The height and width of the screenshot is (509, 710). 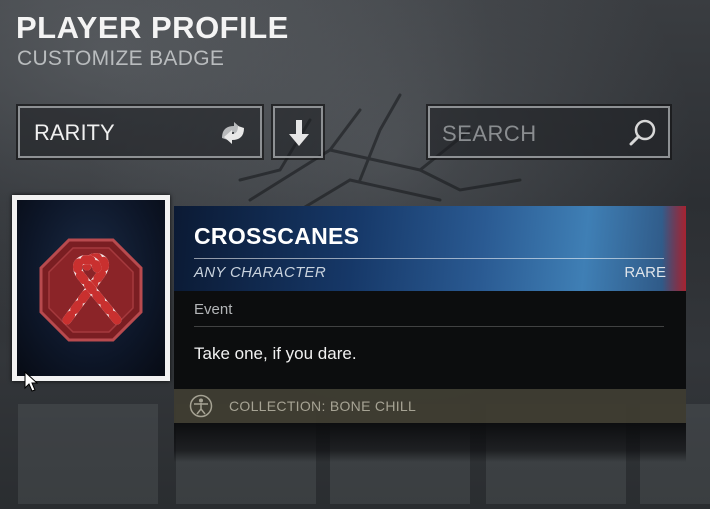 What do you see at coordinates (430, 248) in the screenshot?
I see `tooltip-header: CROSSCANES ANY CHARACTER RARE` at bounding box center [430, 248].